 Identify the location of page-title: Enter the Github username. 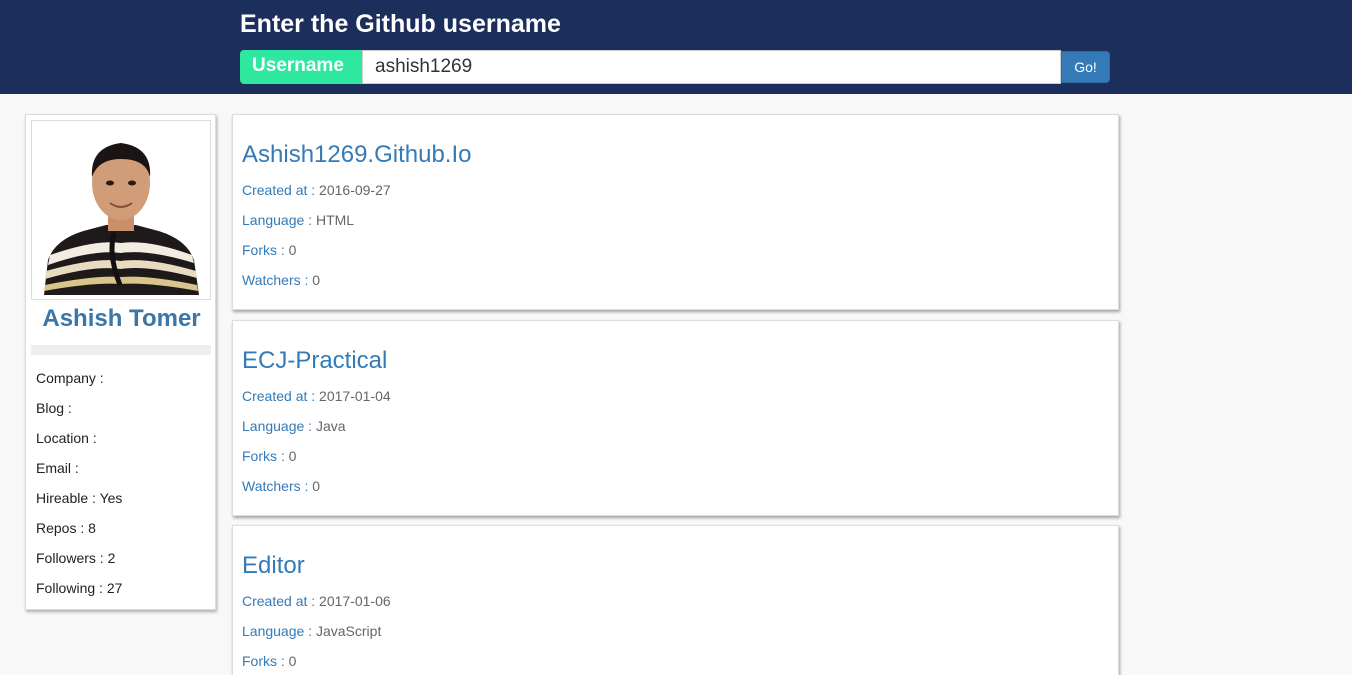
(400, 24).